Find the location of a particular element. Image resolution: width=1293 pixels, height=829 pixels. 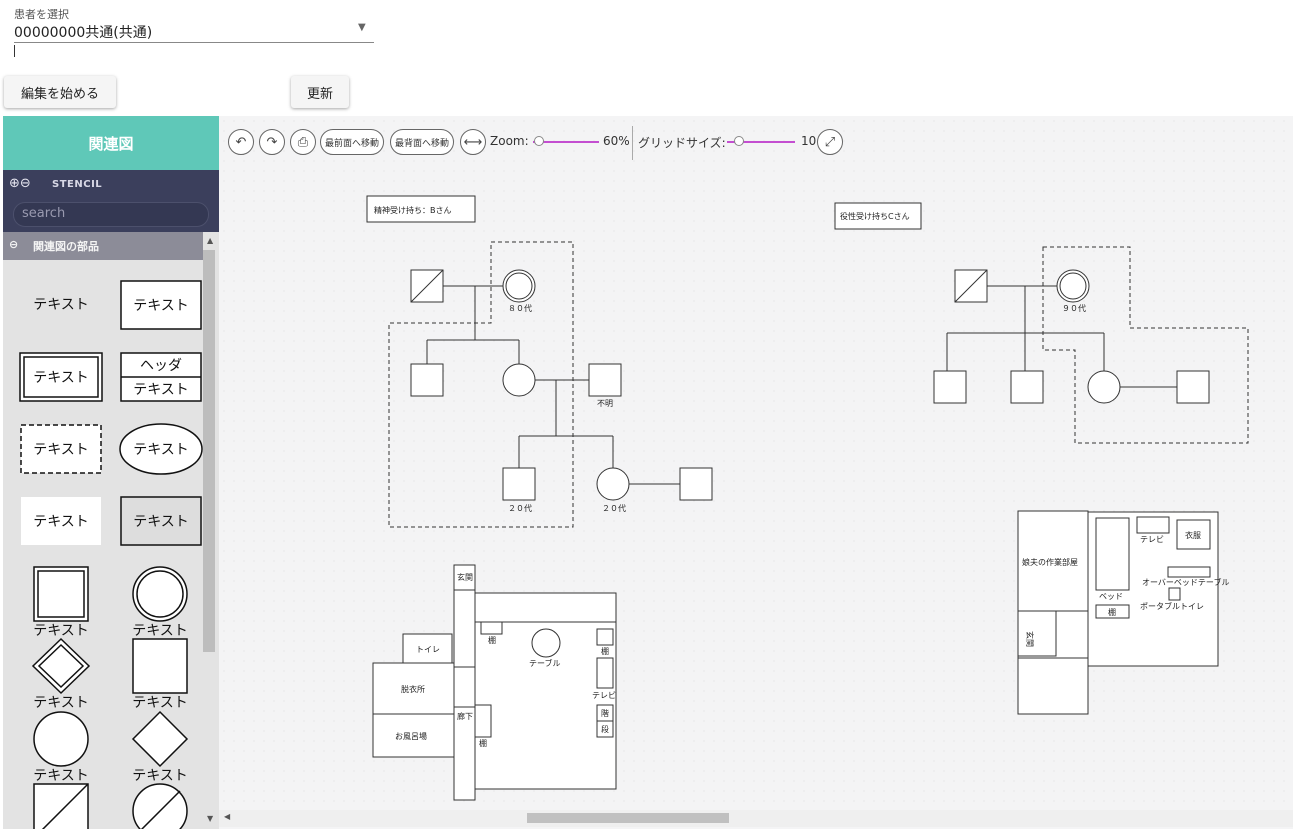

svg-text: 精神受け持ち：Bさん is located at coordinates (413, 210).